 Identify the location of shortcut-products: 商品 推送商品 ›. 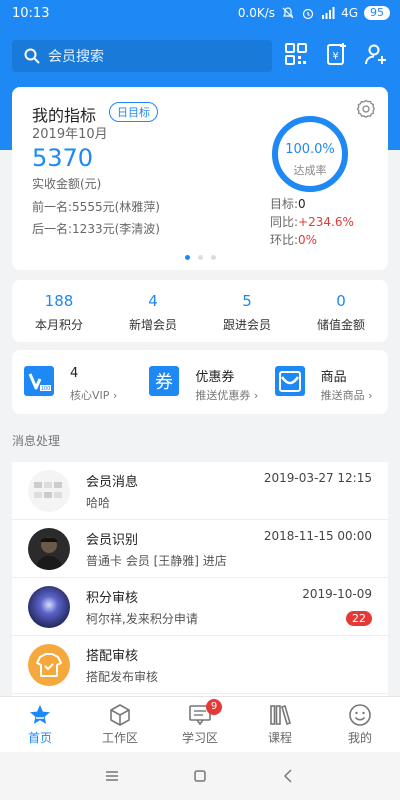
(325, 382).